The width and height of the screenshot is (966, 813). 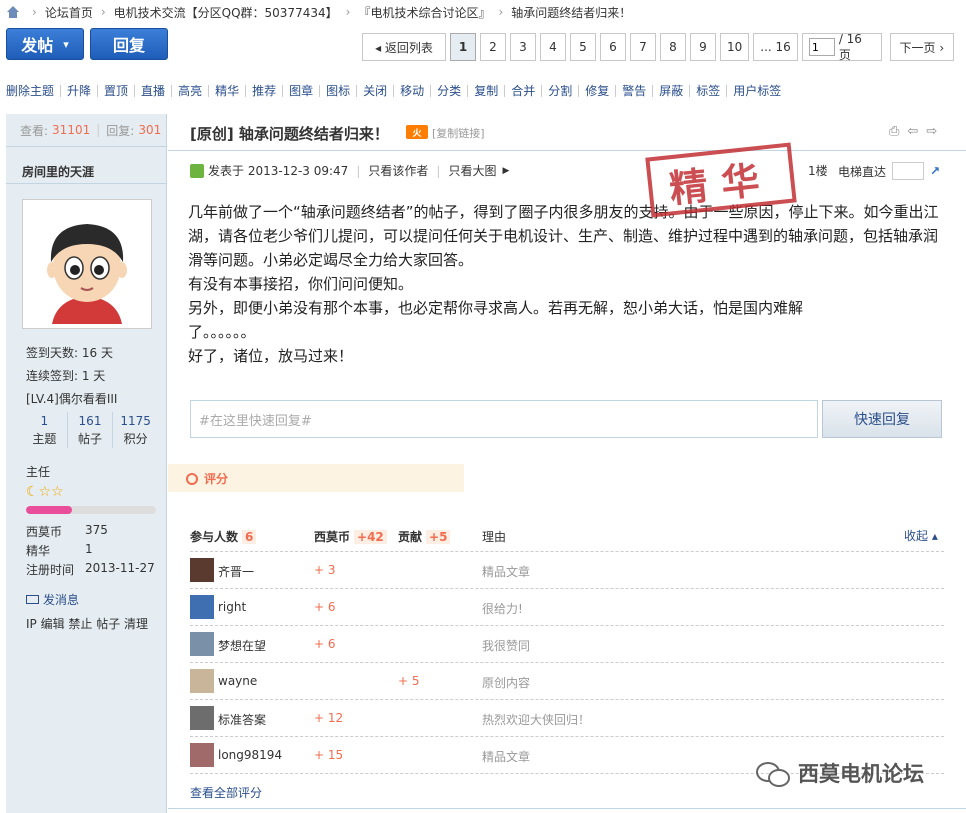 I want to click on mod-action: 图标, so click(x=339, y=91).